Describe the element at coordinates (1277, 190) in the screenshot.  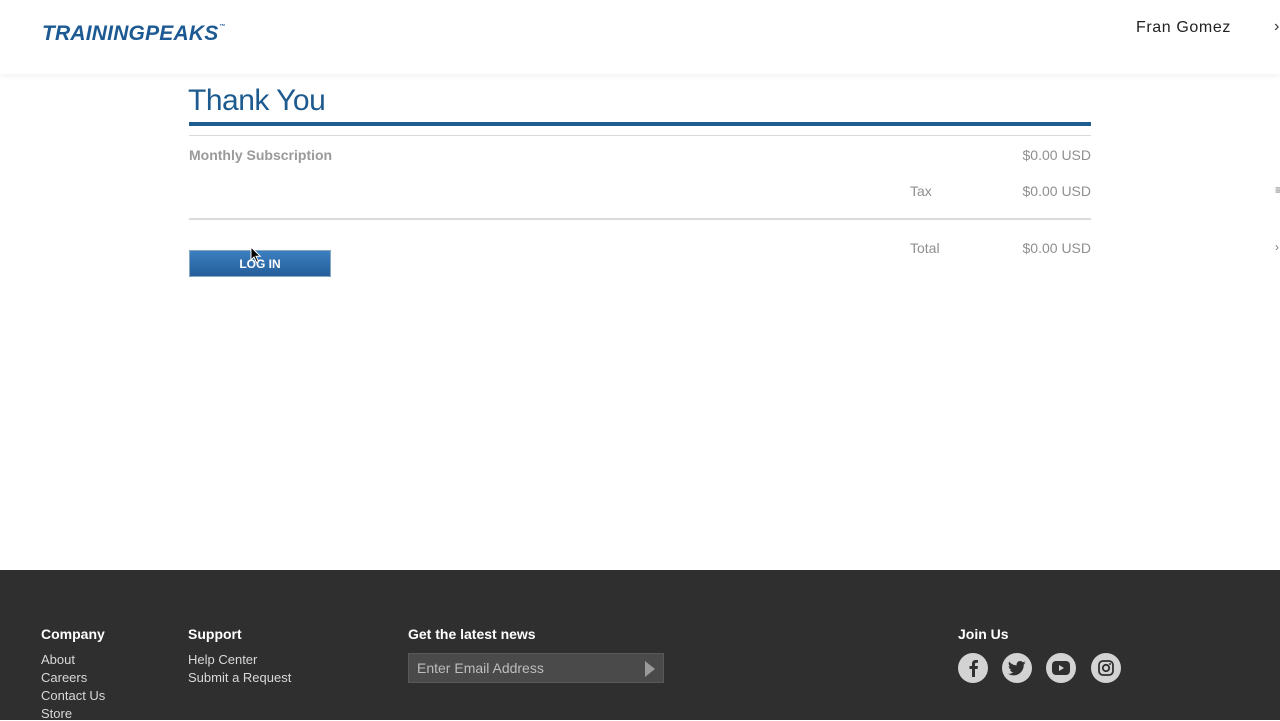
I see `clipped-edge-icon: ≡` at that location.